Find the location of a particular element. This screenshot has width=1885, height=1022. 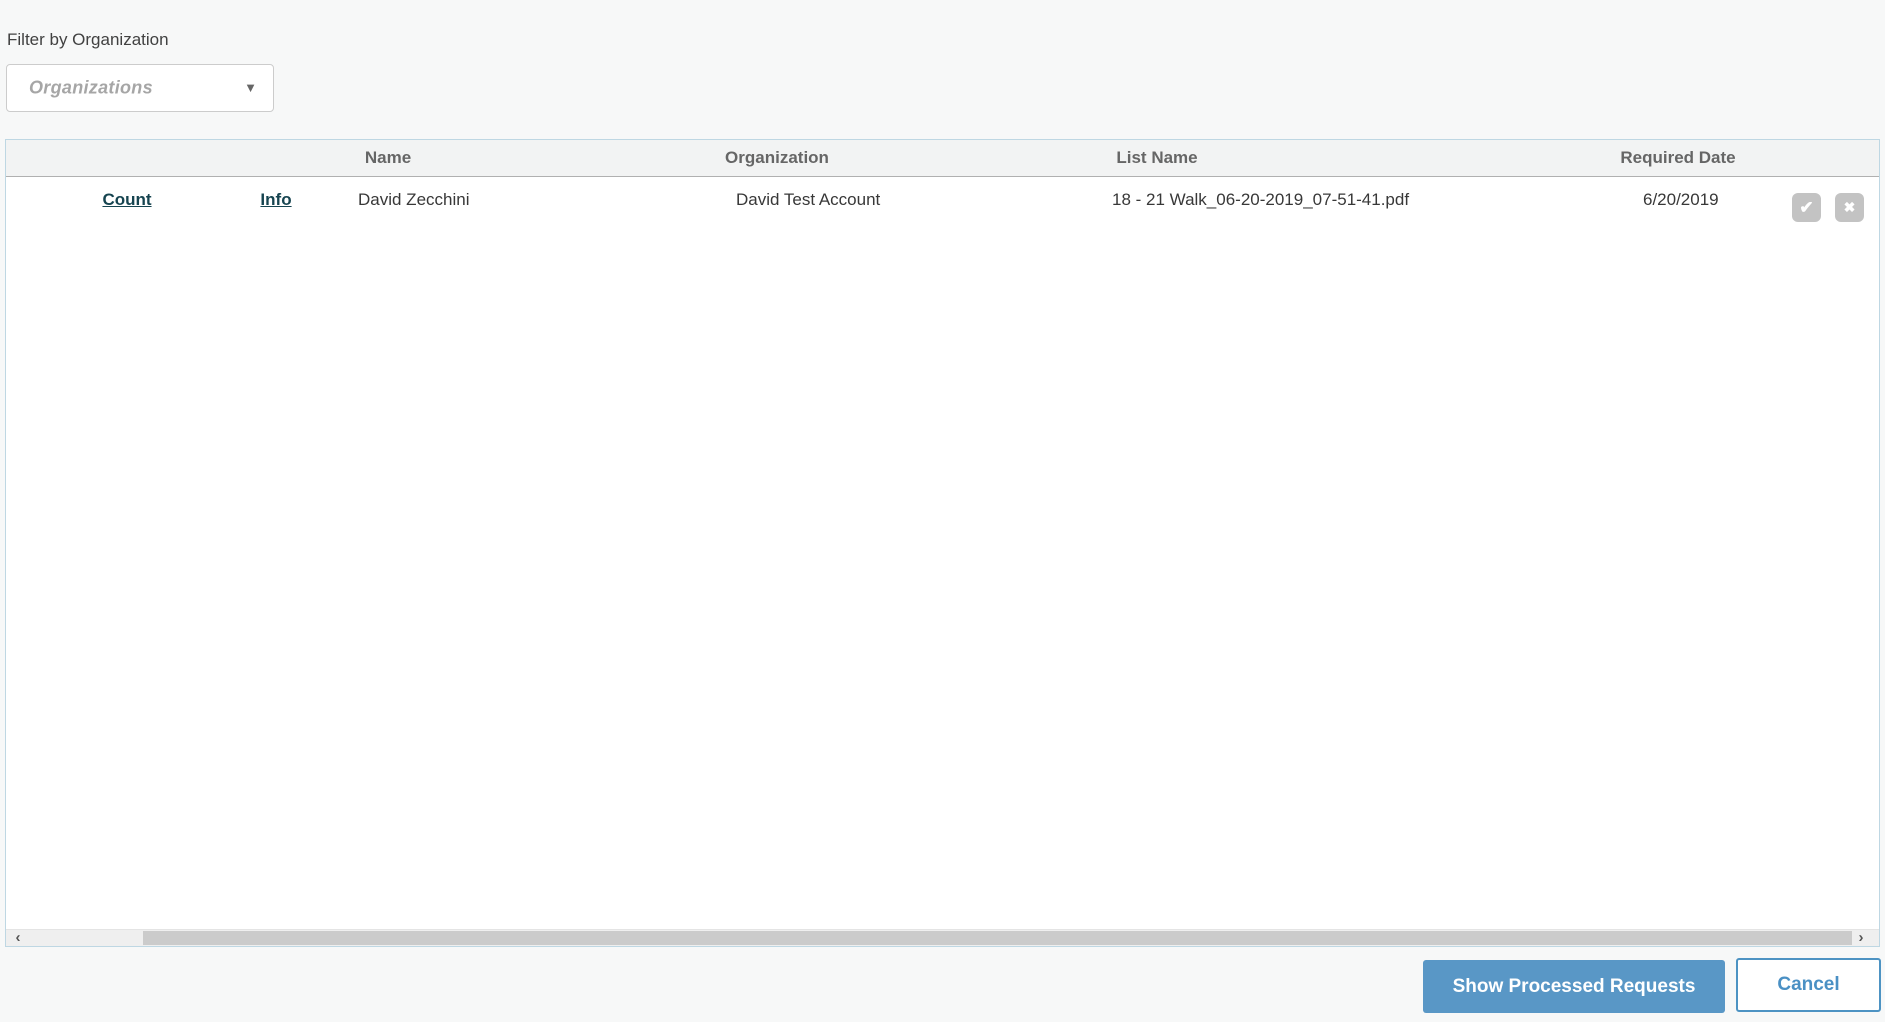

approve-button: ✔ is located at coordinates (1806, 207).